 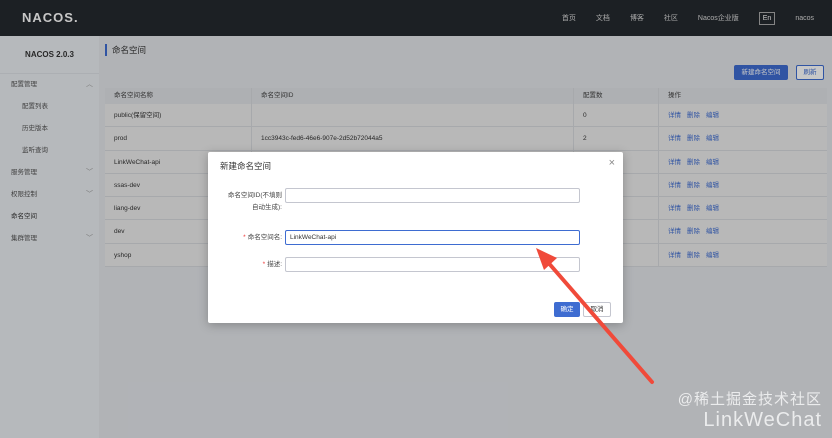 What do you see at coordinates (597, 309) in the screenshot?
I see `cancel-button: 取消` at bounding box center [597, 309].